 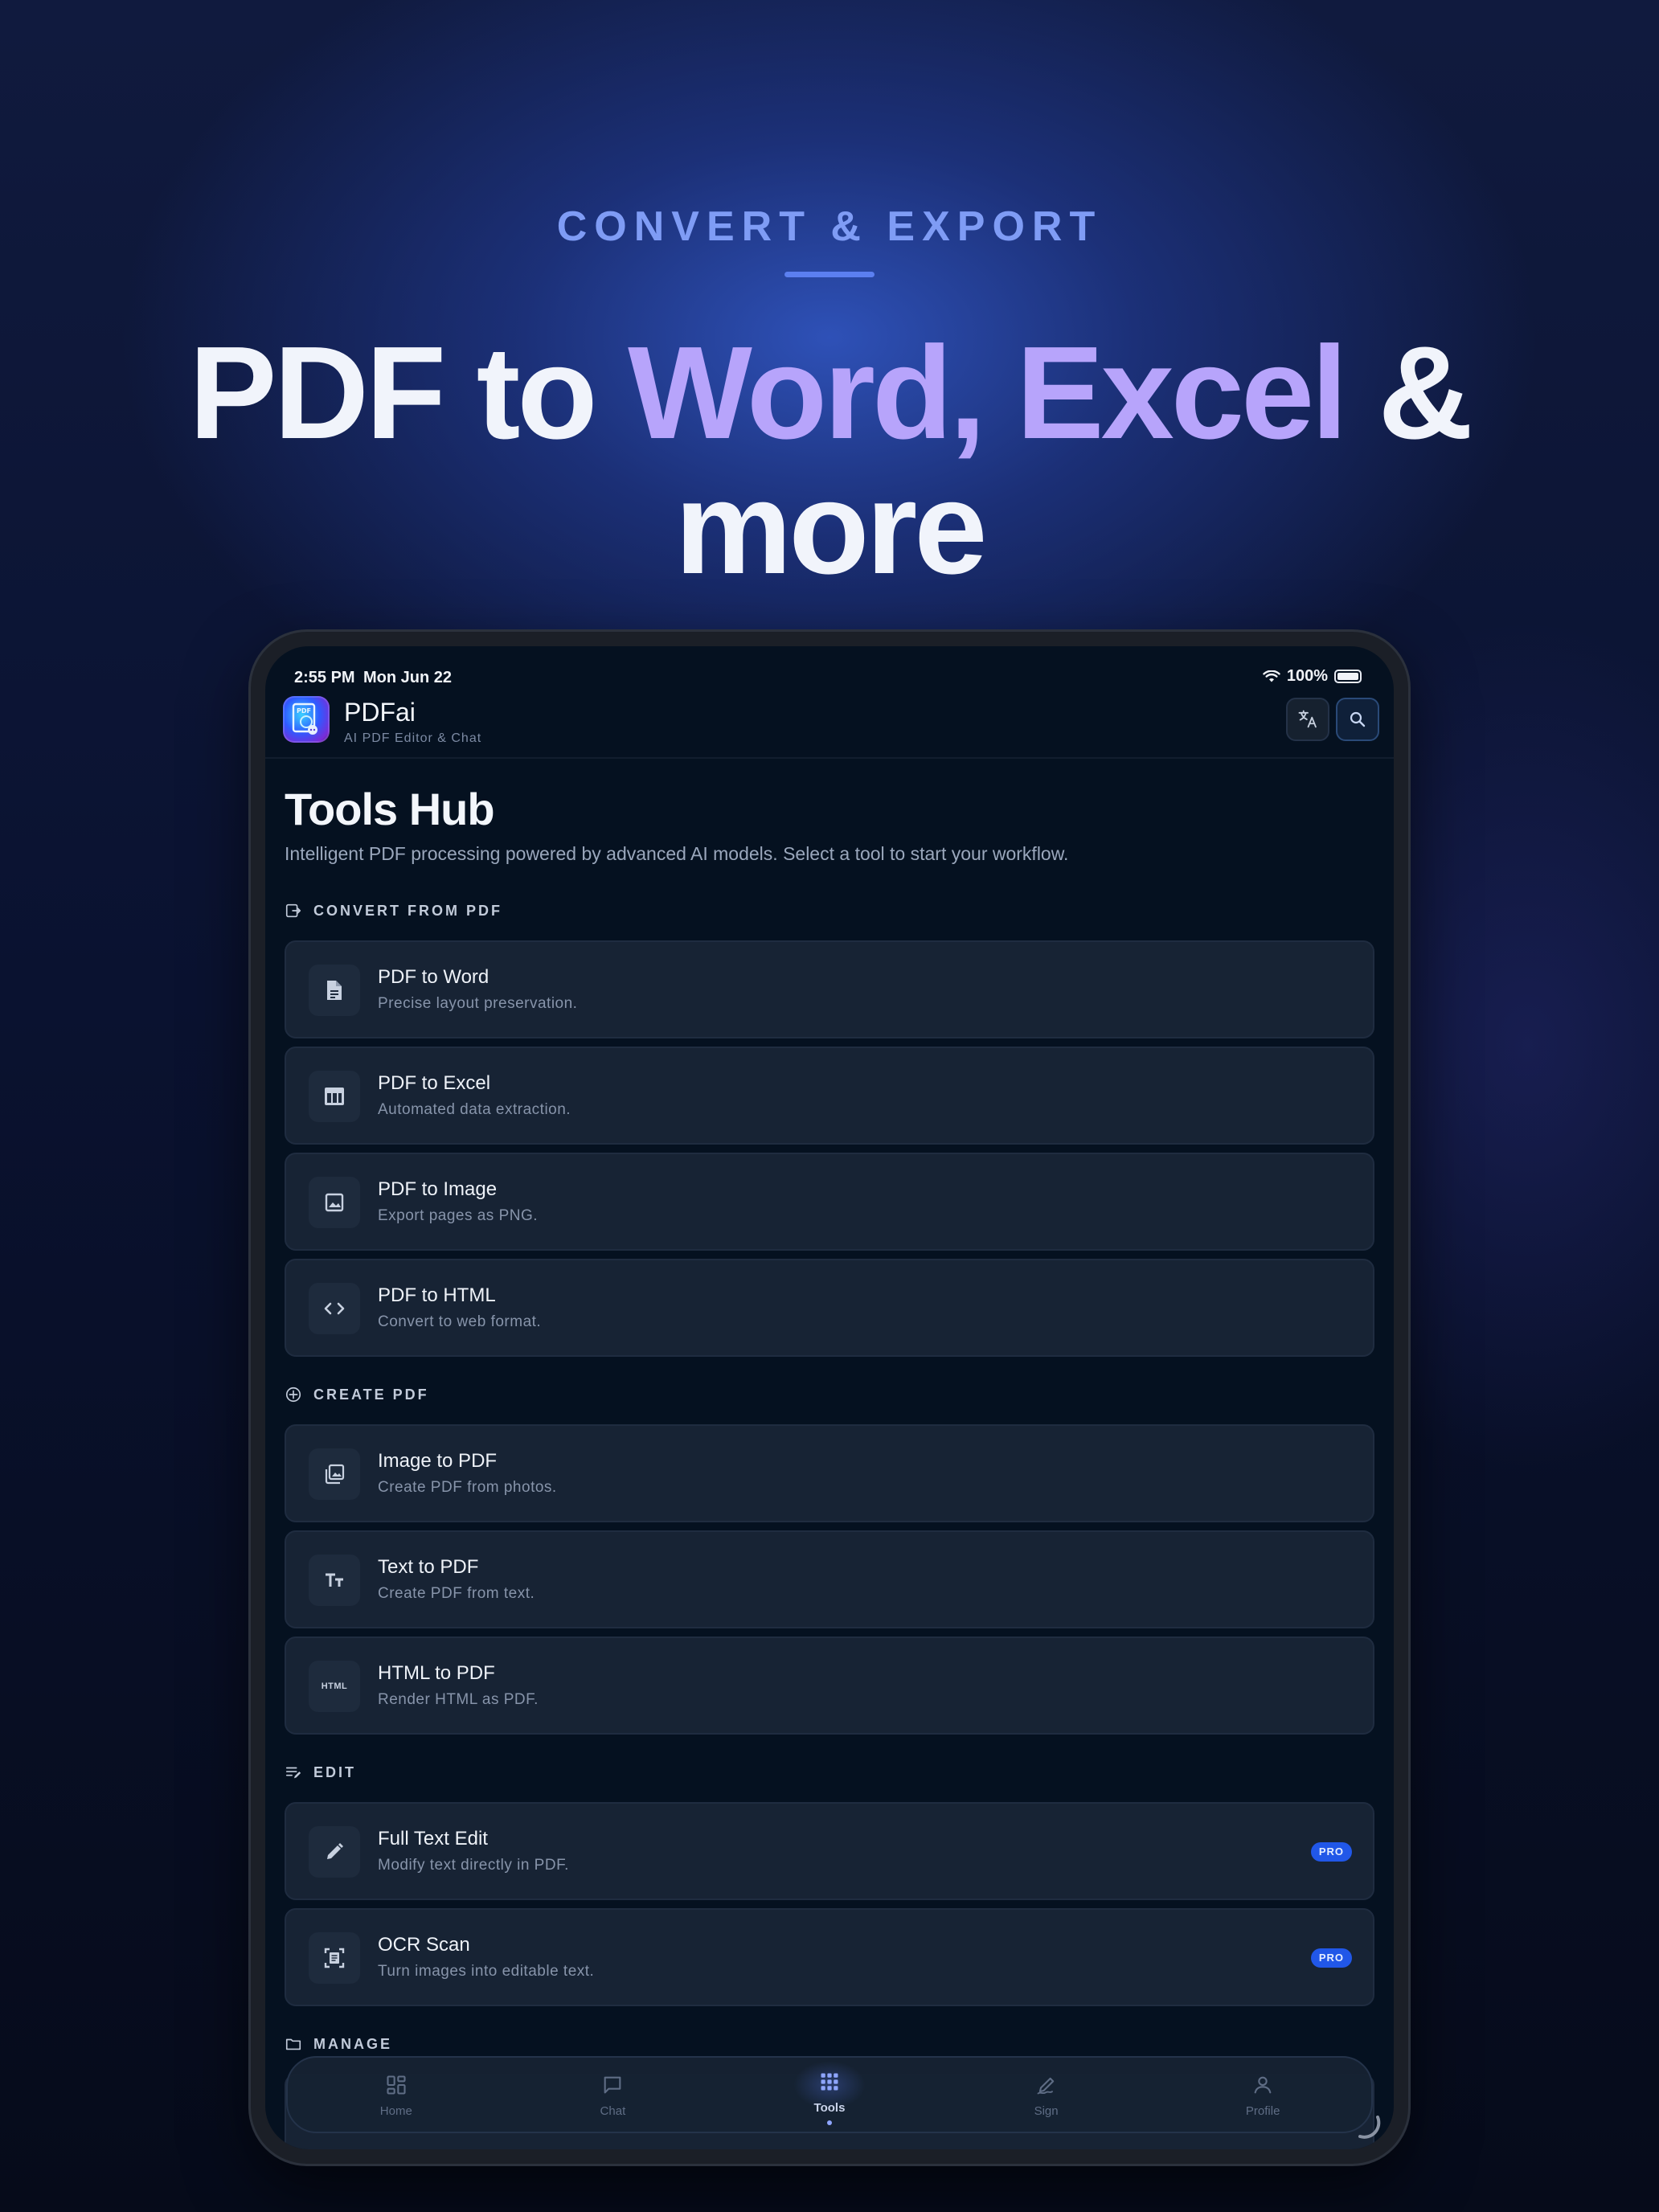 I want to click on tool-card-pdf-to-image: PDF to Image Export pages as PNG., so click(x=829, y=1202).